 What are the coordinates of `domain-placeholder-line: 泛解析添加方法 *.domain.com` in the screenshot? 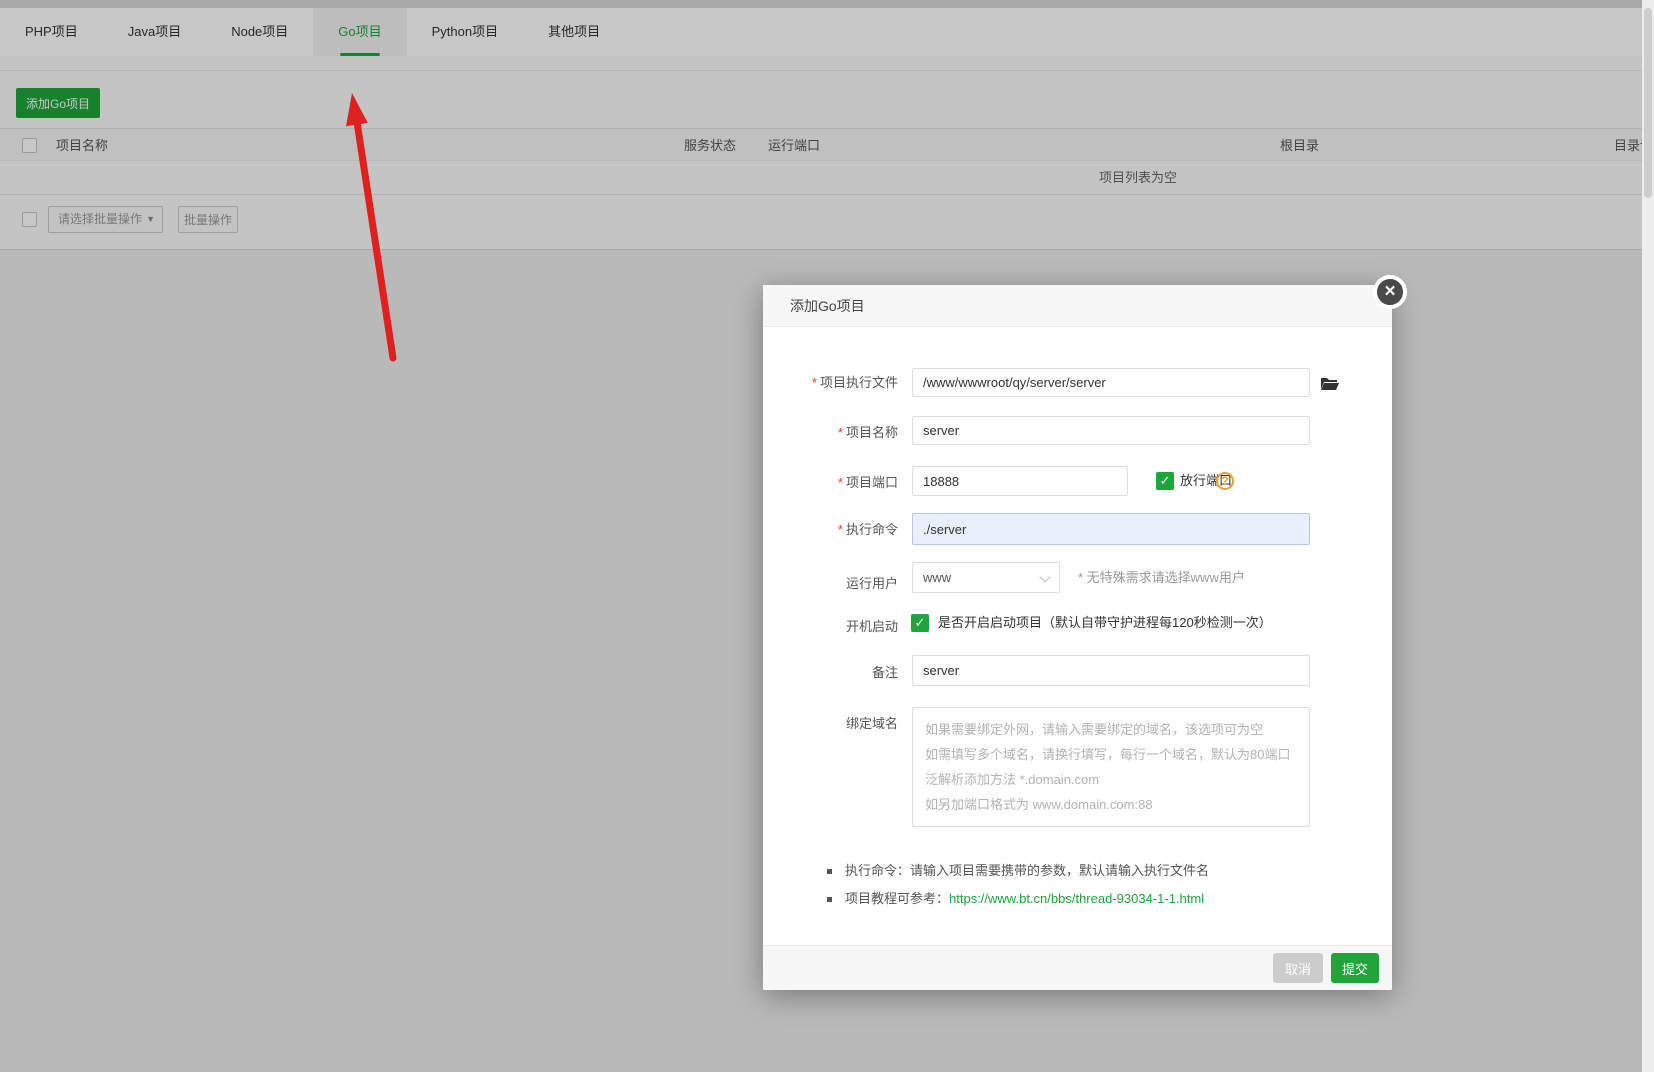 It's located at (1012, 779).